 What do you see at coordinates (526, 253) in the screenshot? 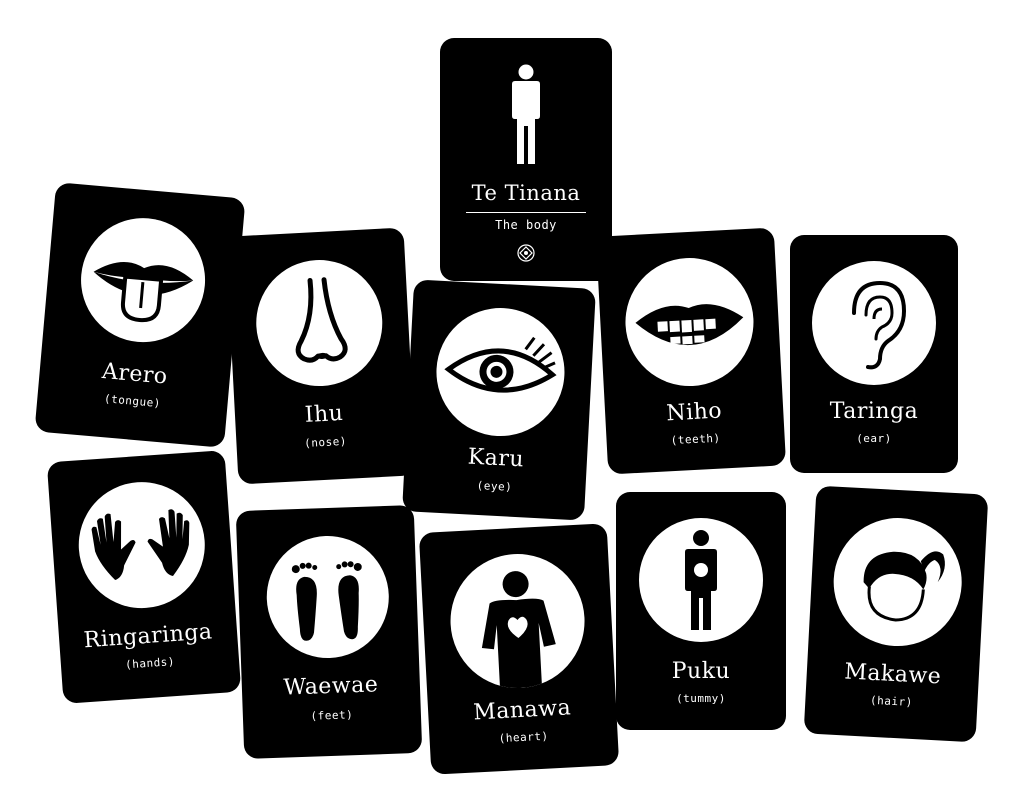
I see `logo-icon` at bounding box center [526, 253].